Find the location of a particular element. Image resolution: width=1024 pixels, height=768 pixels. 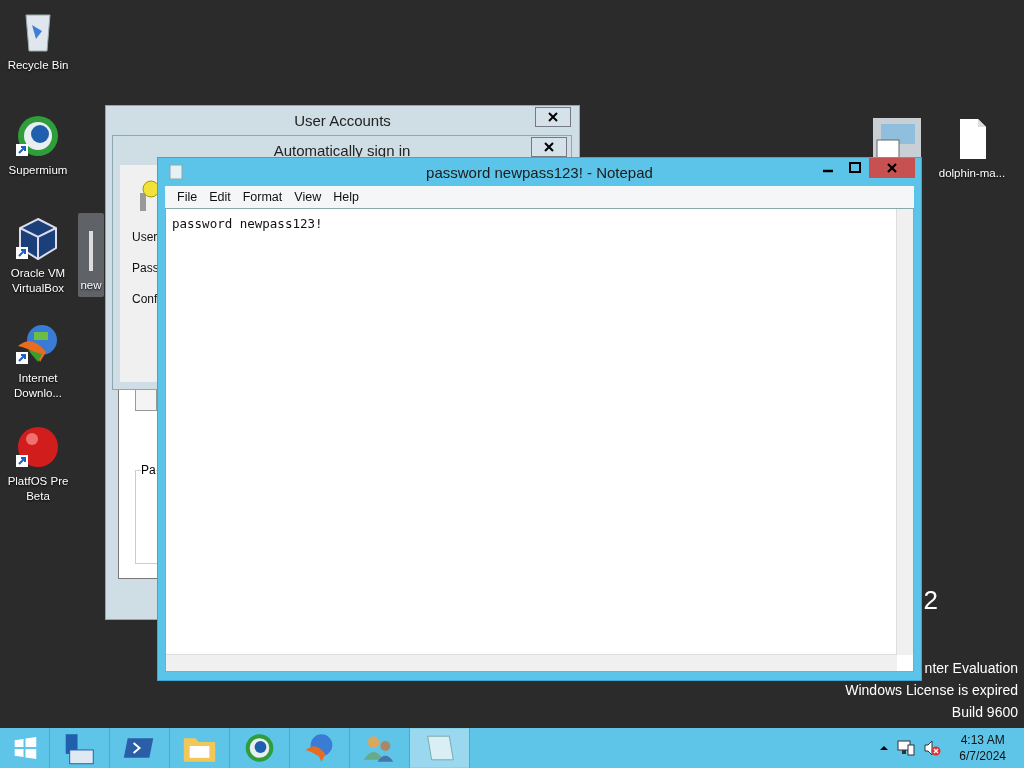

button is located at coordinates (146, 400).